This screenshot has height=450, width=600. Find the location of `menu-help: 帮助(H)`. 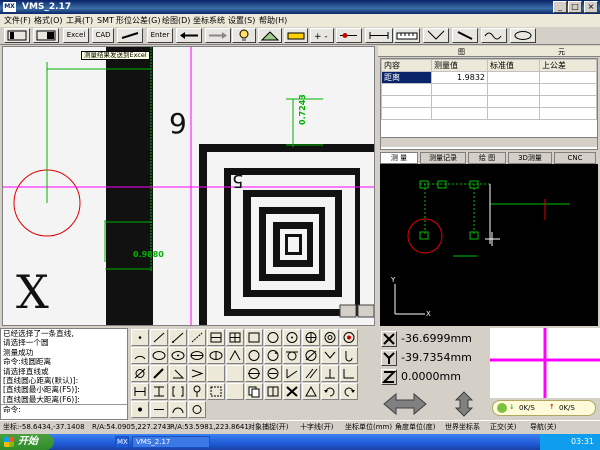

menu-help: 帮助(H) is located at coordinates (273, 20).